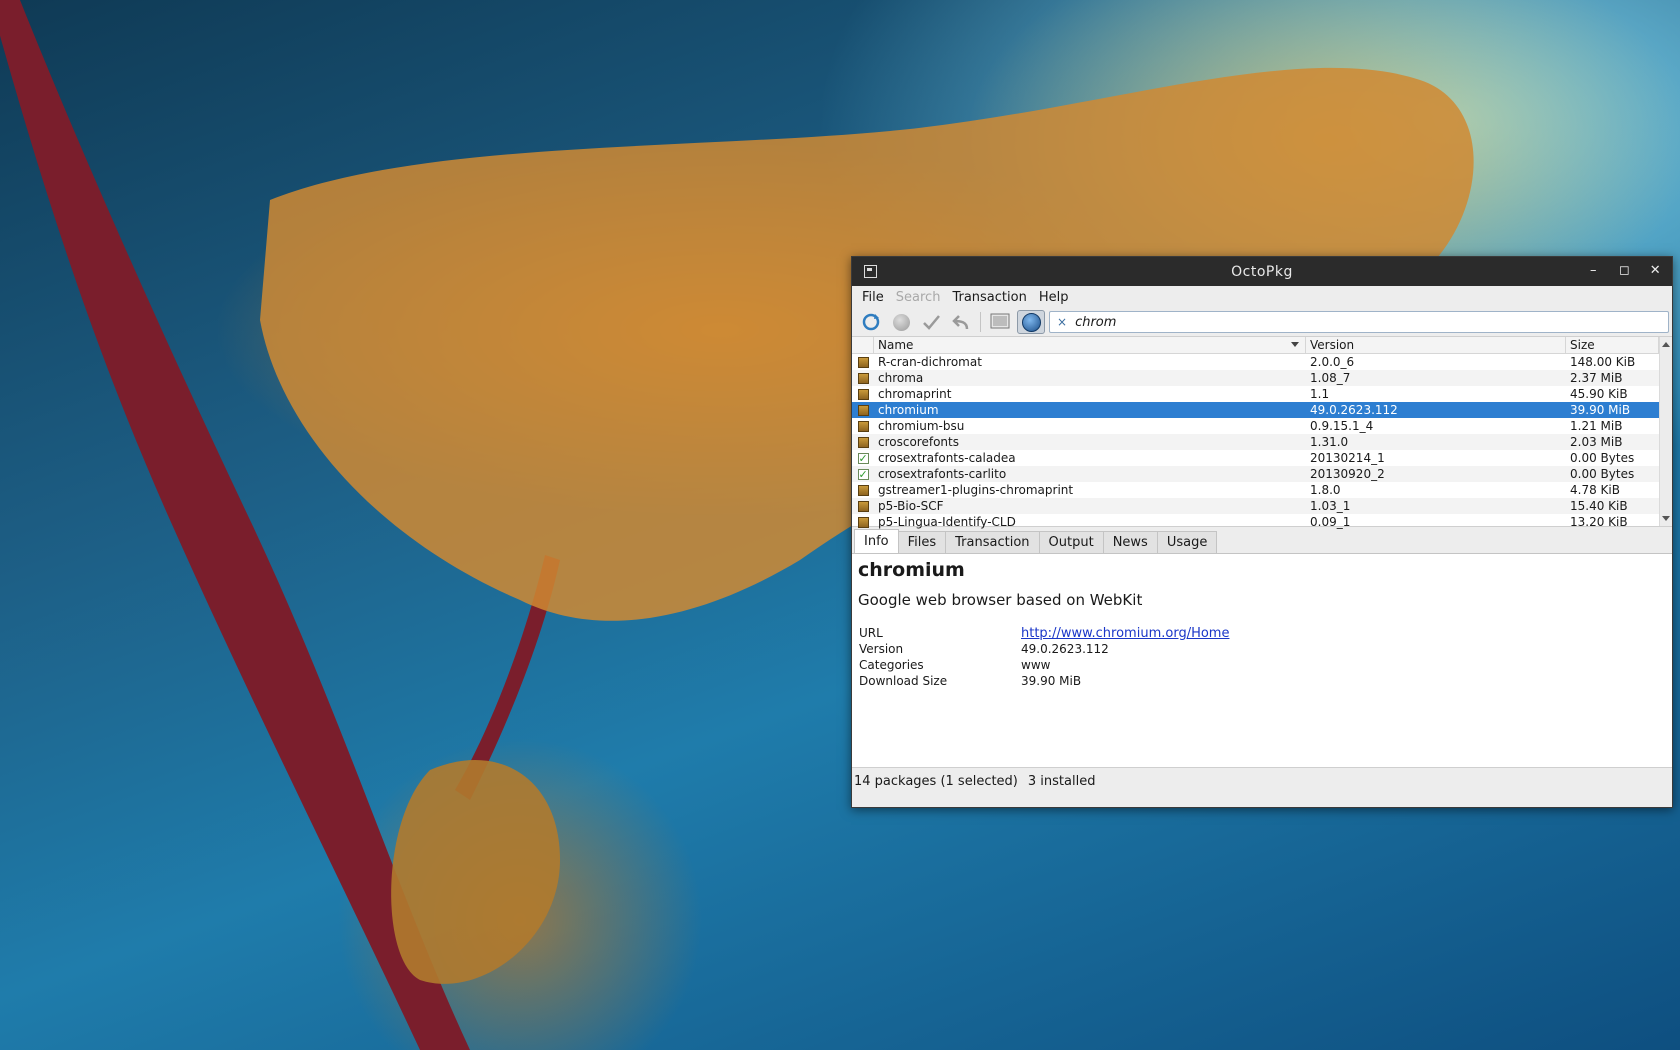 The image size is (1680, 1050). I want to click on rollback-icon, so click(961, 322).